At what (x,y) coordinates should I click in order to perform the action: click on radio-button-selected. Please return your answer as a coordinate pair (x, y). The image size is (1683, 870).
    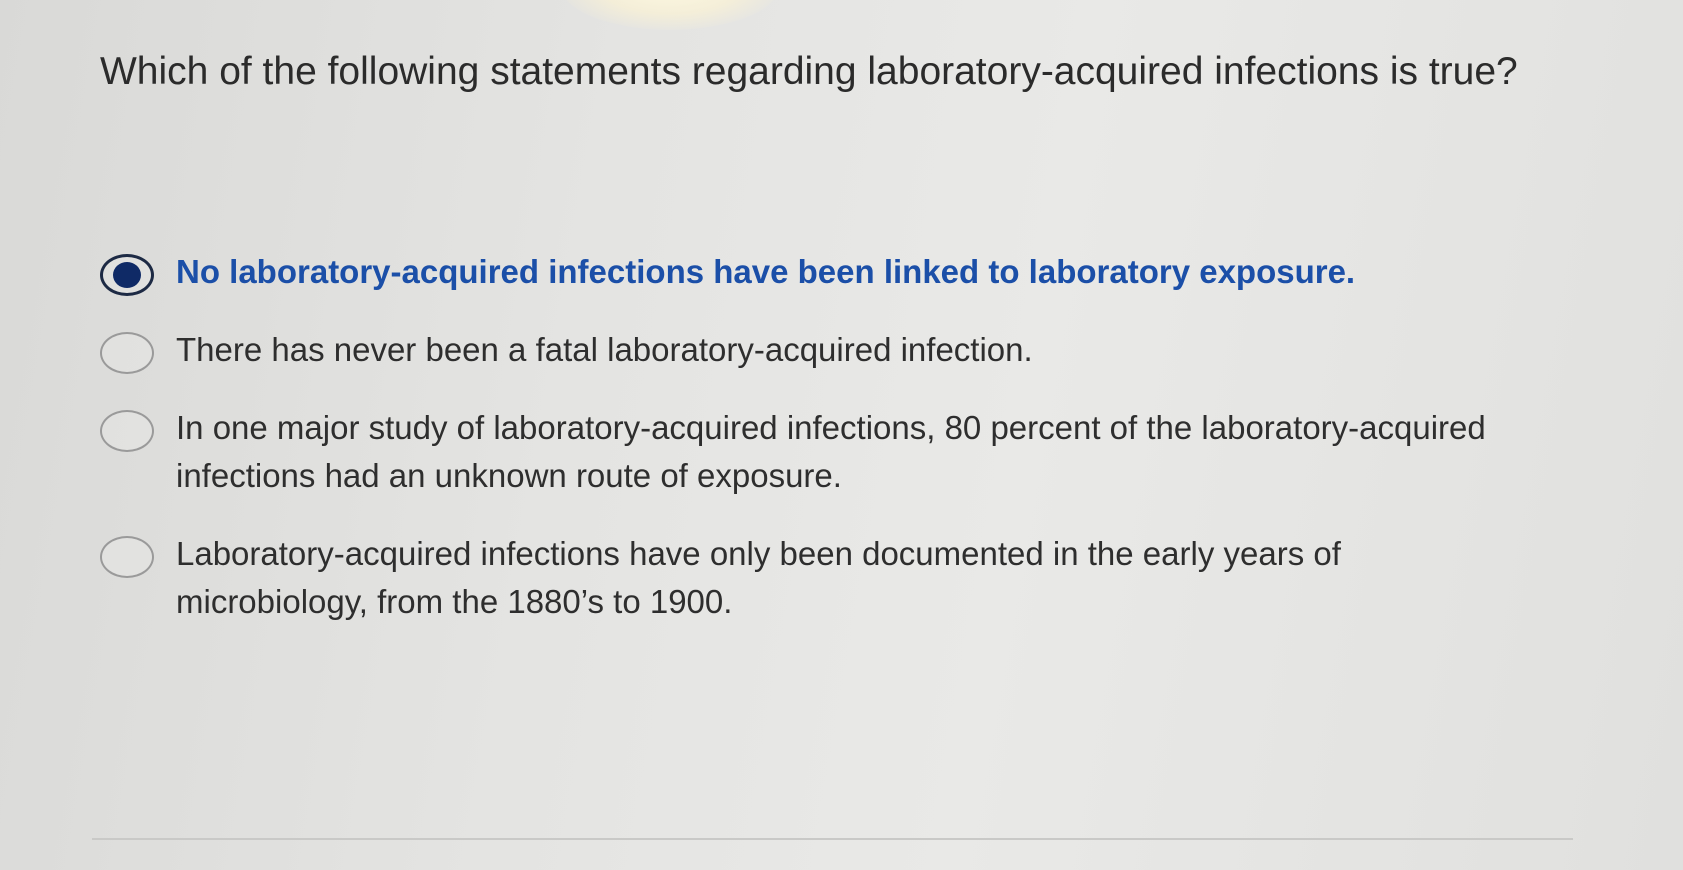
    Looking at the image, I should click on (127, 275).